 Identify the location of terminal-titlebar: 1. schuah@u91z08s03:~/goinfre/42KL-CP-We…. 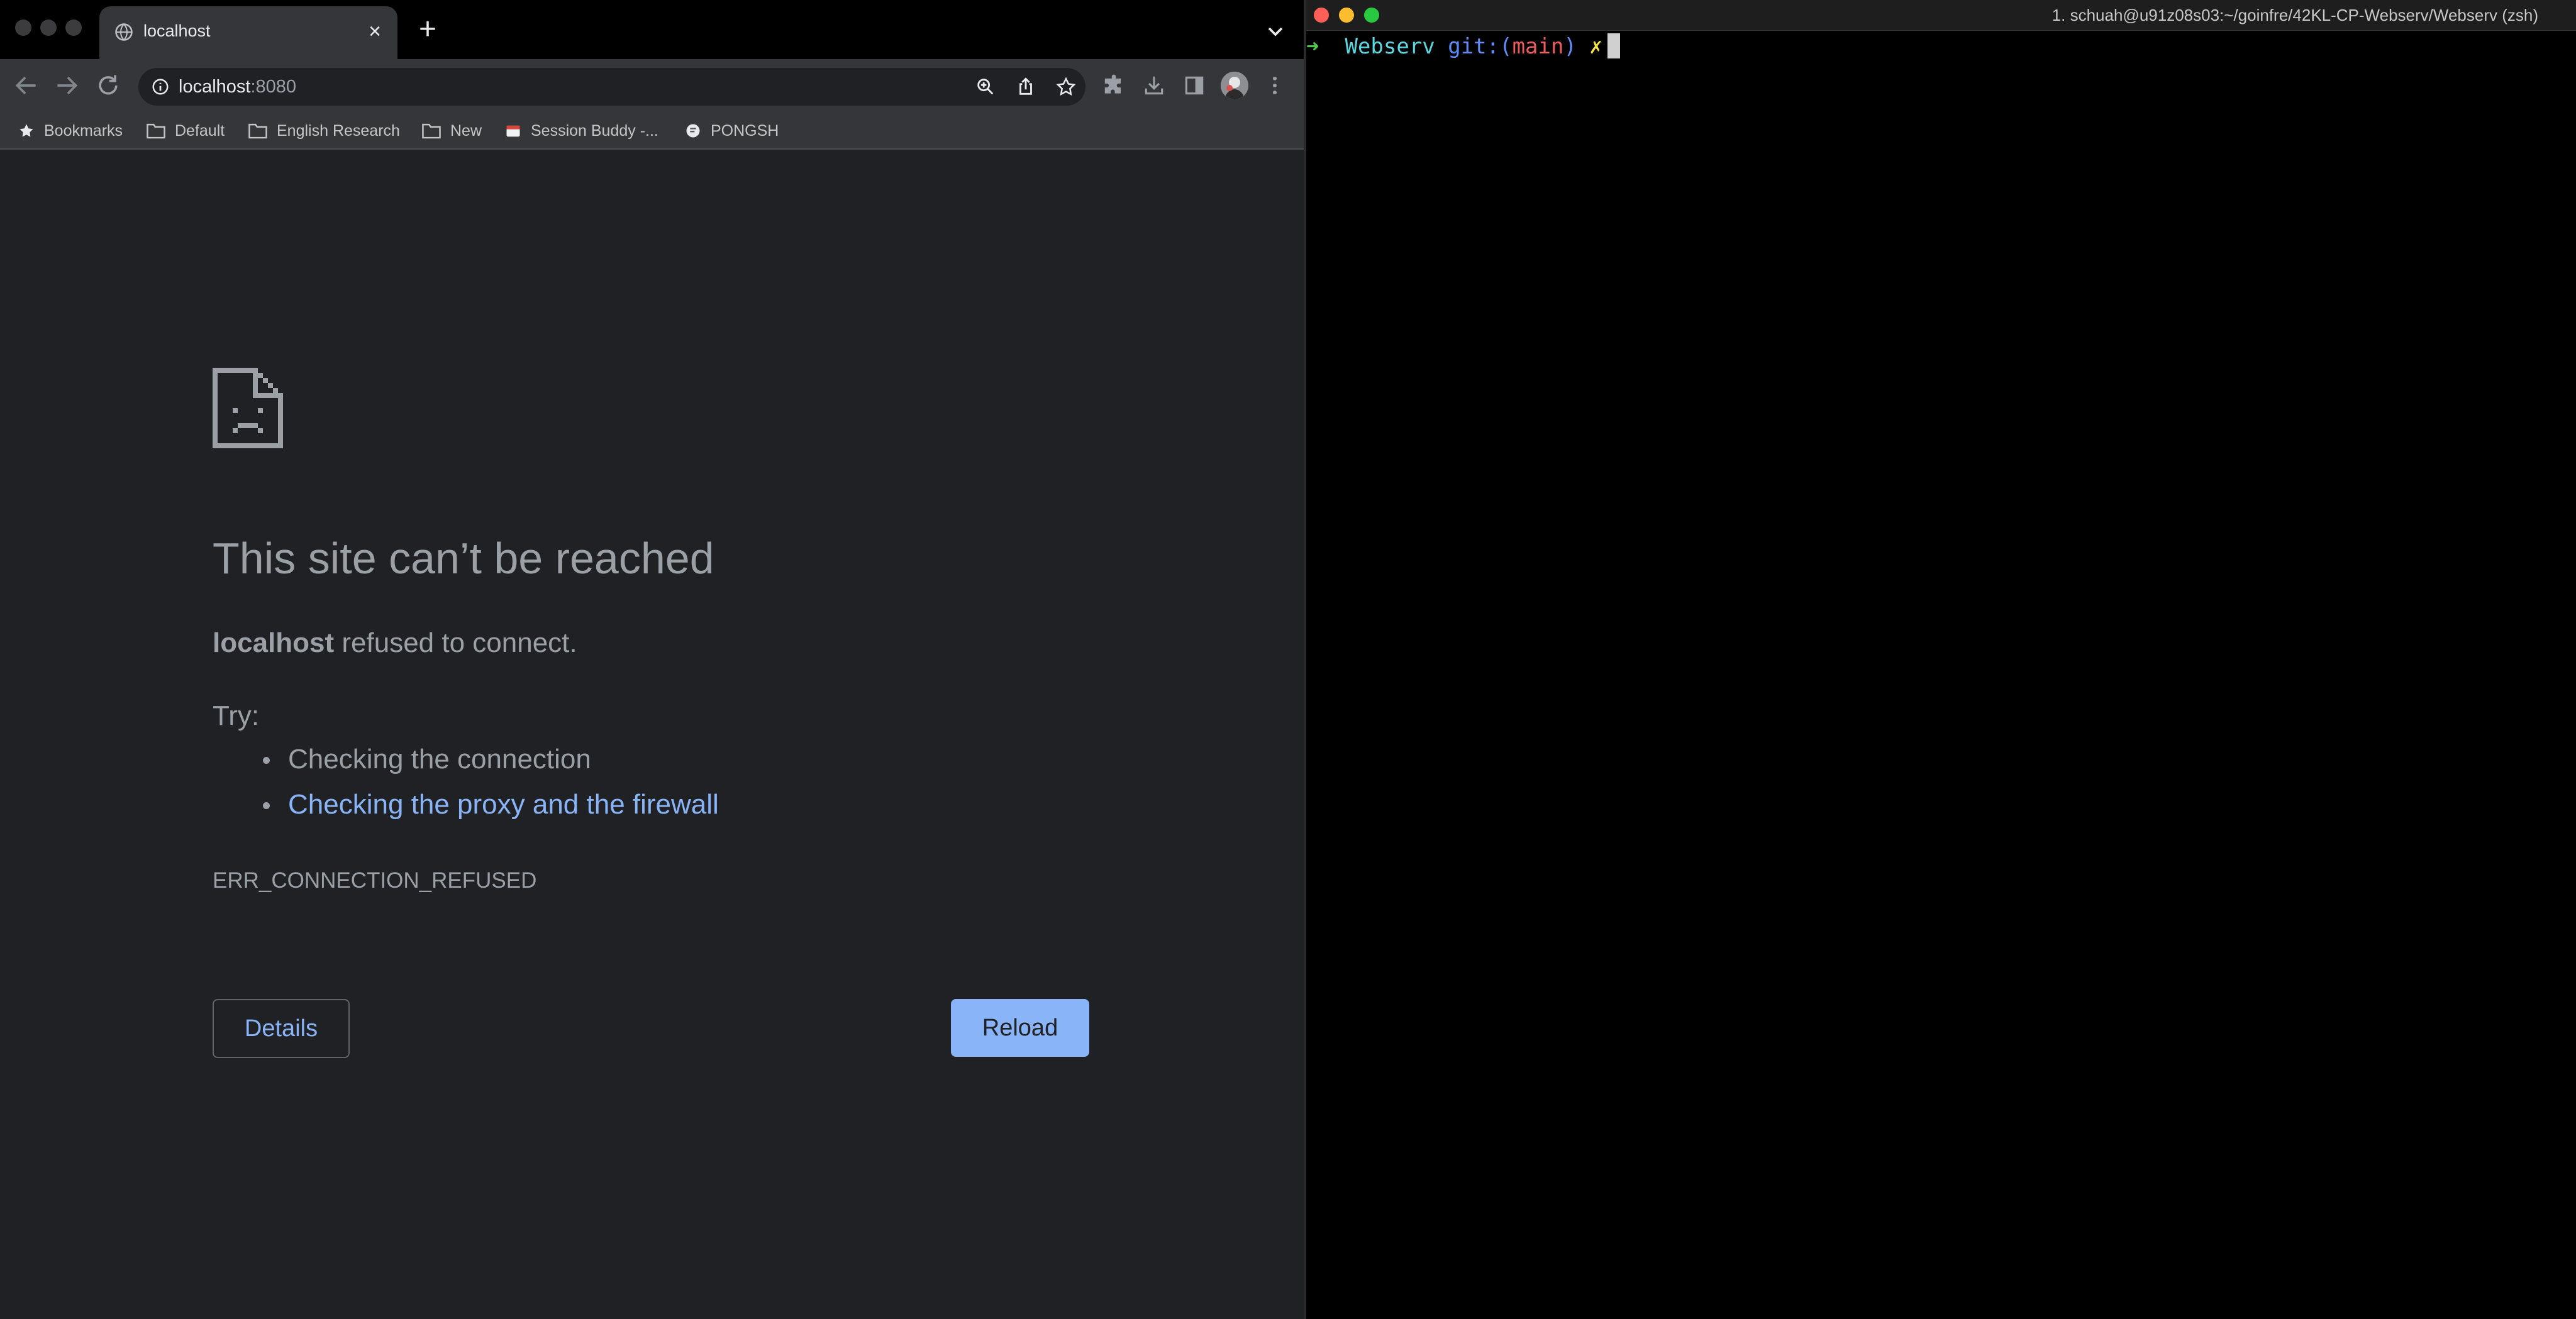
(1941, 15).